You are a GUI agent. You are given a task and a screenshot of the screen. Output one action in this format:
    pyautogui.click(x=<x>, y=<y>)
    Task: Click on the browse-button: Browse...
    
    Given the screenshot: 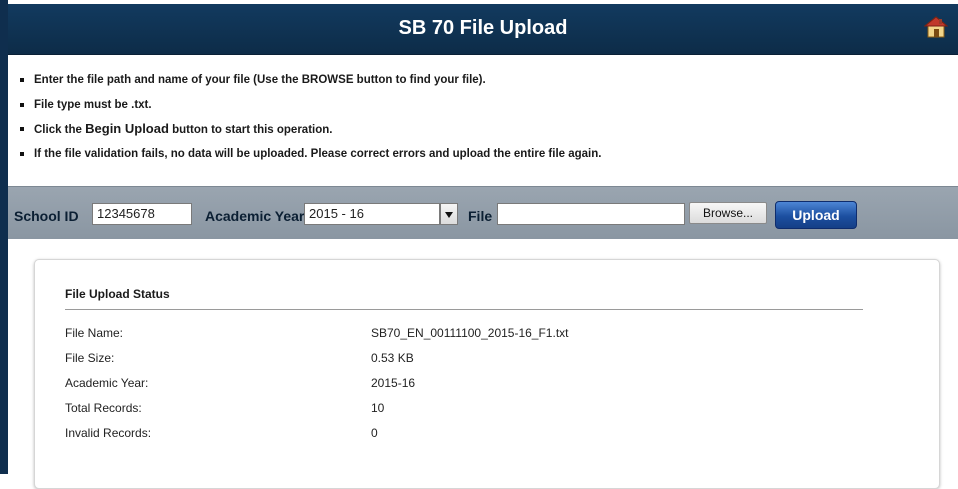 What is the action you would take?
    pyautogui.click(x=728, y=213)
    